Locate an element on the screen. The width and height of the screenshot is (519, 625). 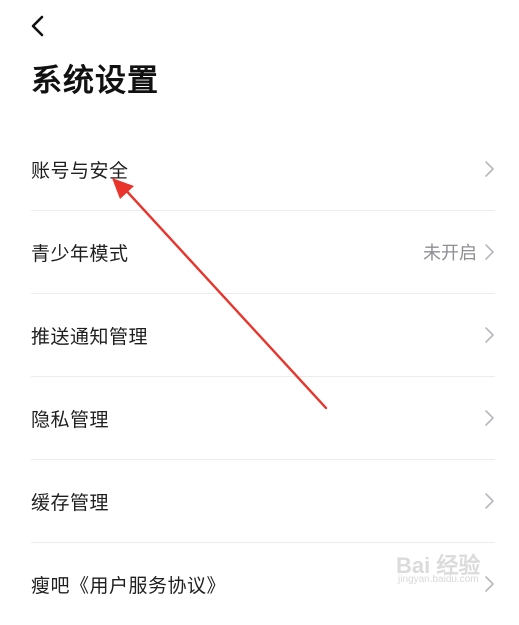
settings-item-privacy: 隐私管理 is located at coordinates (263, 418).